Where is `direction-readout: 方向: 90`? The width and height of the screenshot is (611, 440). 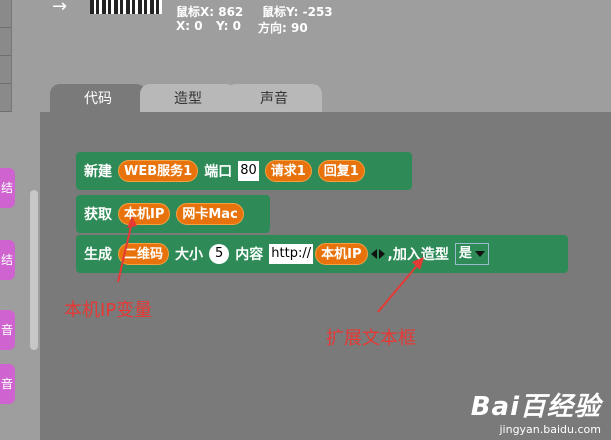
direction-readout: 方向: 90 is located at coordinates (283, 28).